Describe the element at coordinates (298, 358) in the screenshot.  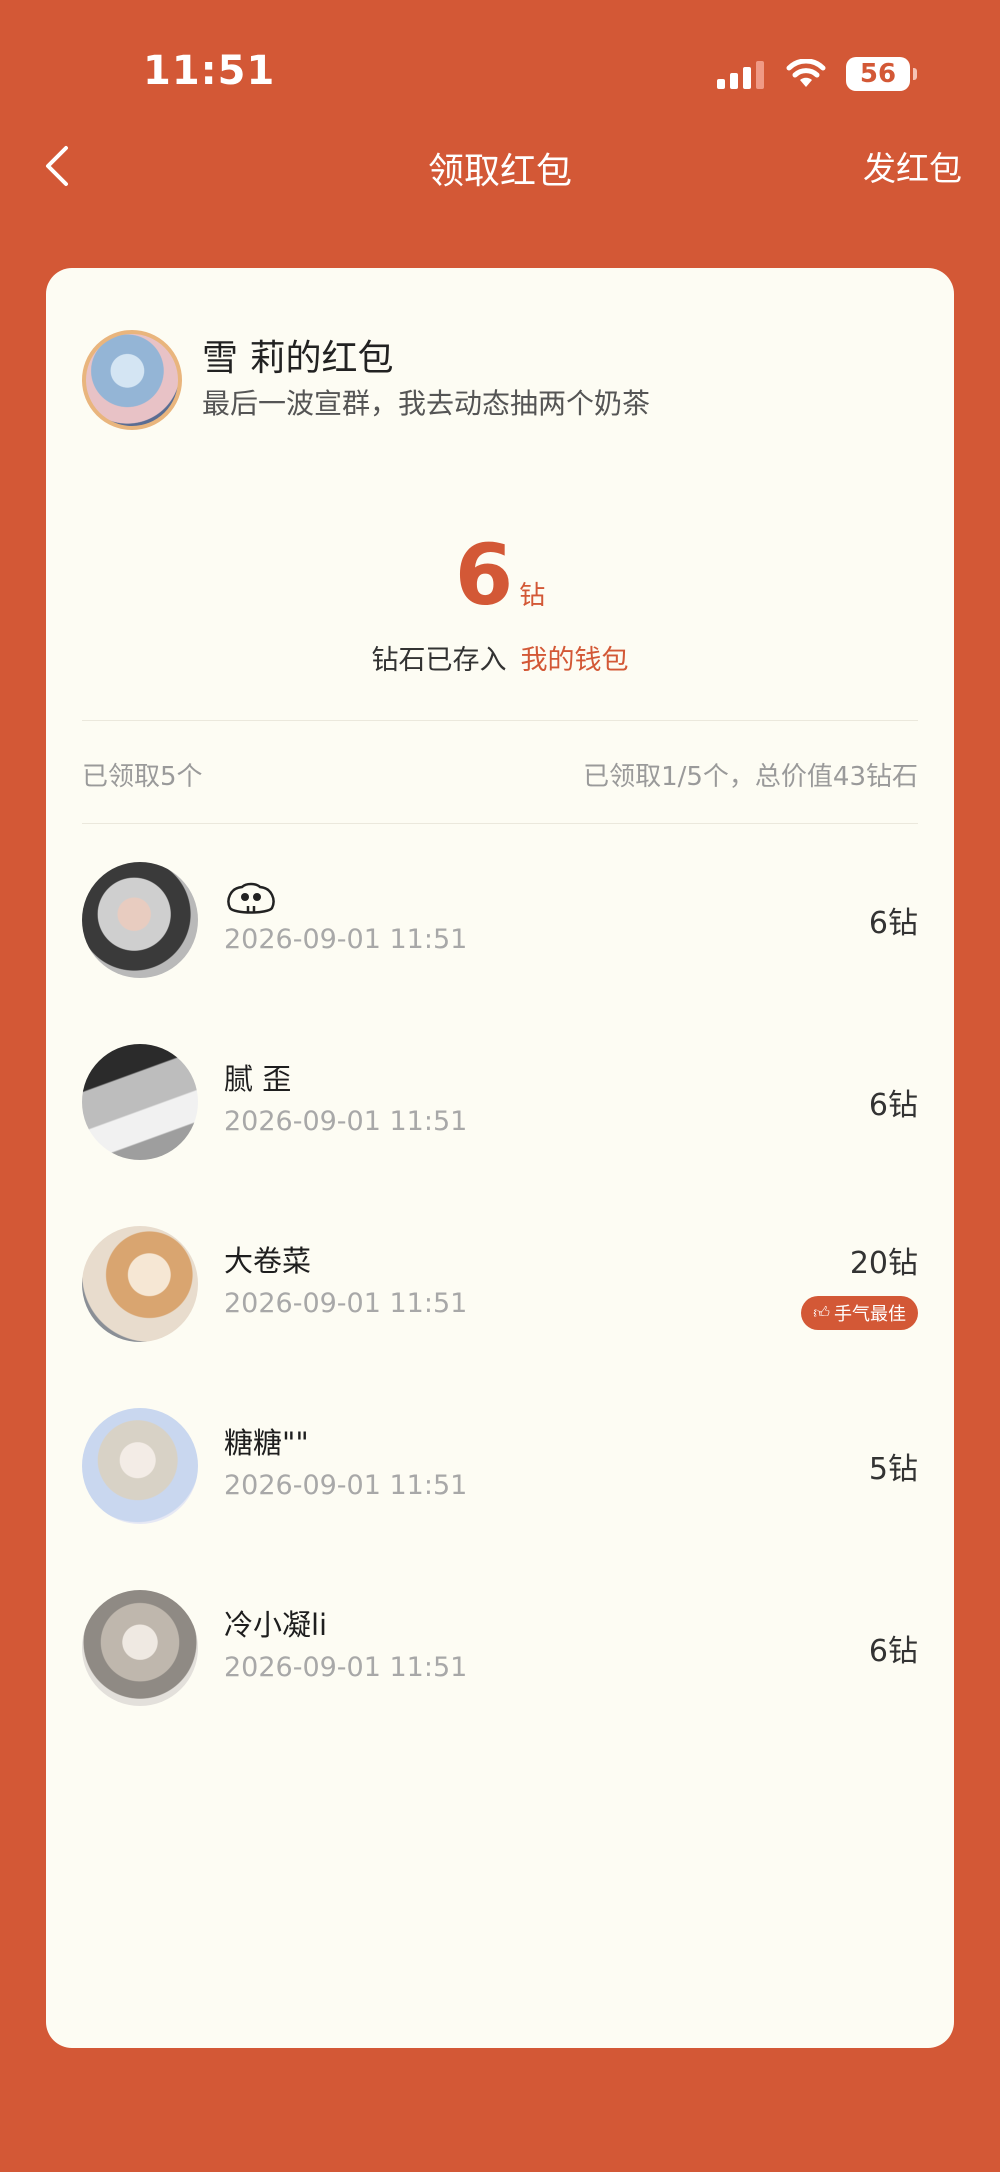
I see `sender-title: 雪 莉的红包` at that location.